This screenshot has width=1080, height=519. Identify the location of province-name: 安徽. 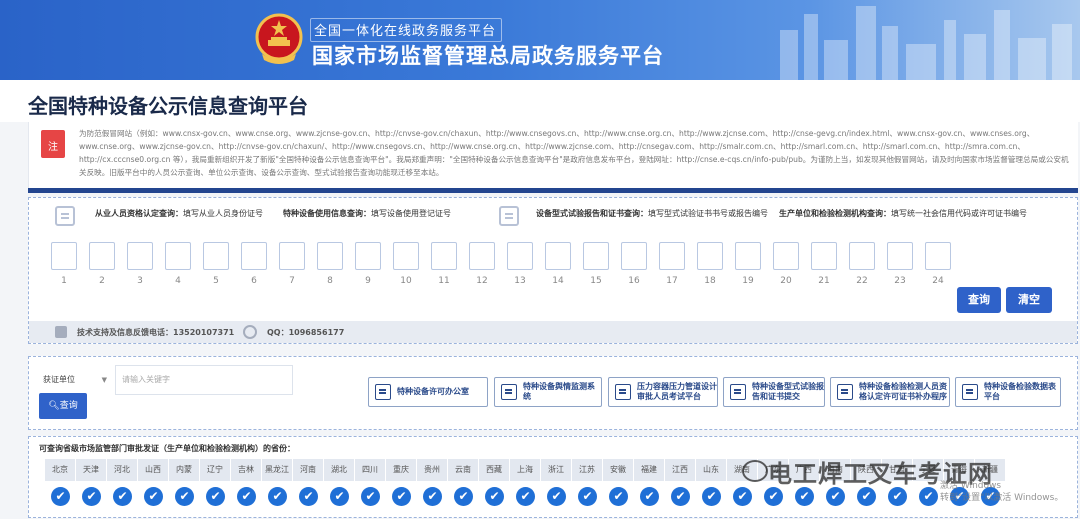
(618, 470).